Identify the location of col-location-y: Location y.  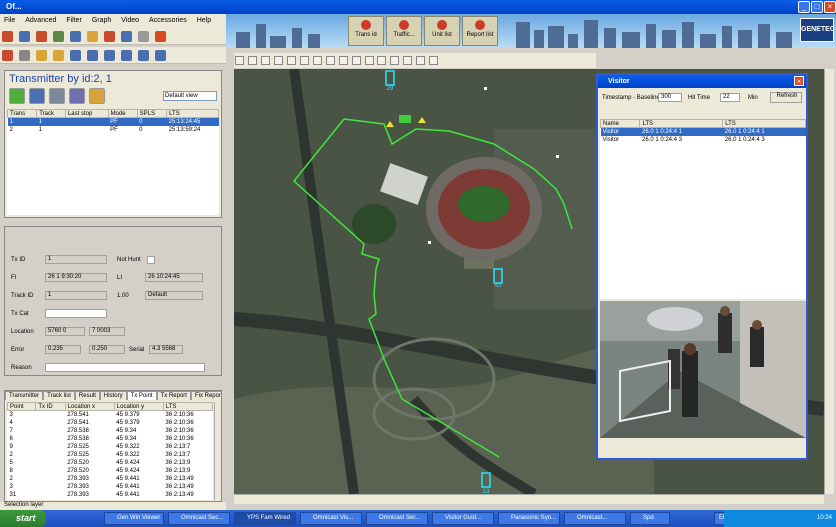
(138, 406).